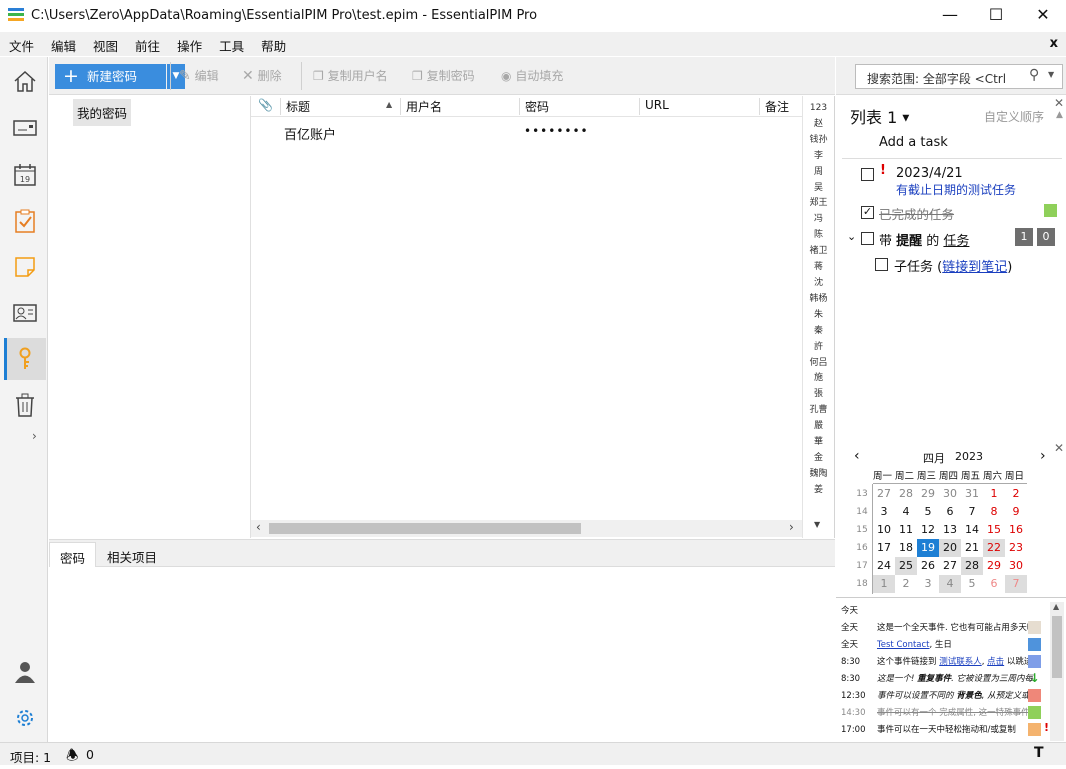 Image resolution: width=1066 pixels, height=769 pixels. Describe the element at coordinates (916, 213) in the screenshot. I see `task-title-completed: 已完成的任务` at that location.